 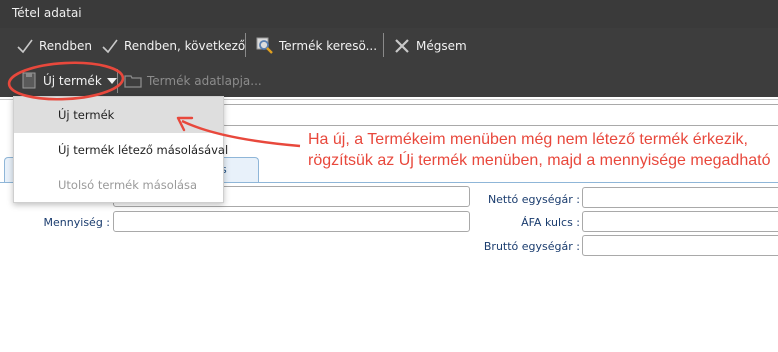 What do you see at coordinates (66, 46) in the screenshot?
I see `ok-button-label: Rendben` at bounding box center [66, 46].